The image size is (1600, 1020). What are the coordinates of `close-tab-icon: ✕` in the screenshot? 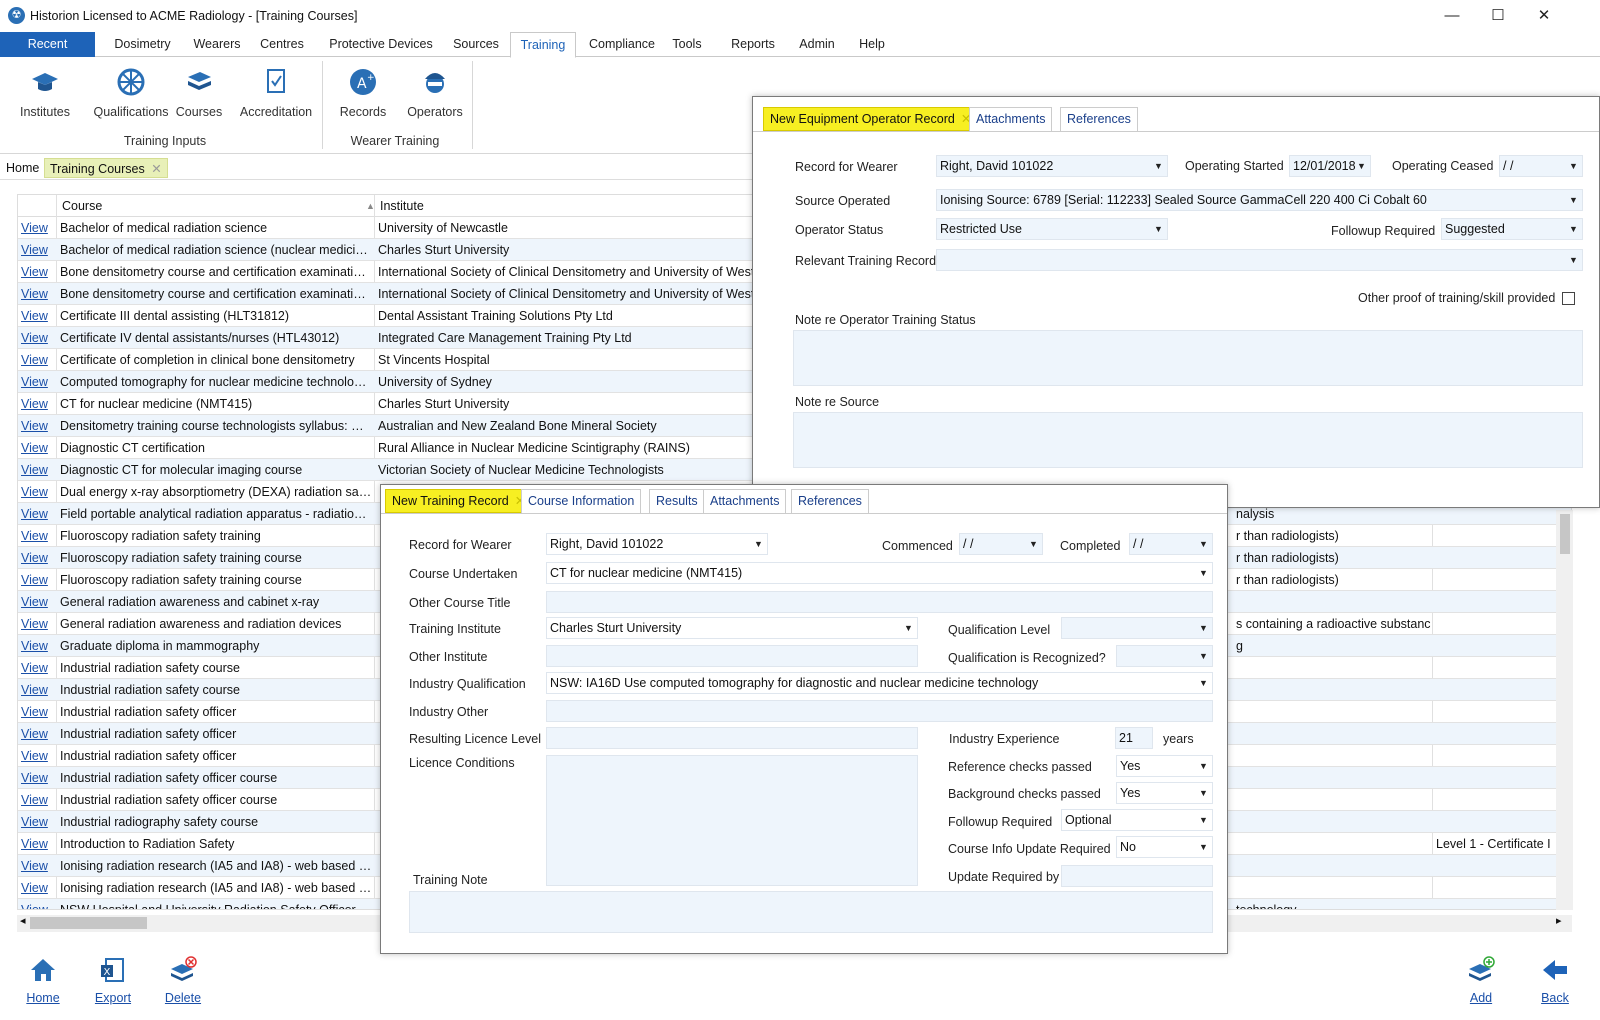 It's located at (156, 169).